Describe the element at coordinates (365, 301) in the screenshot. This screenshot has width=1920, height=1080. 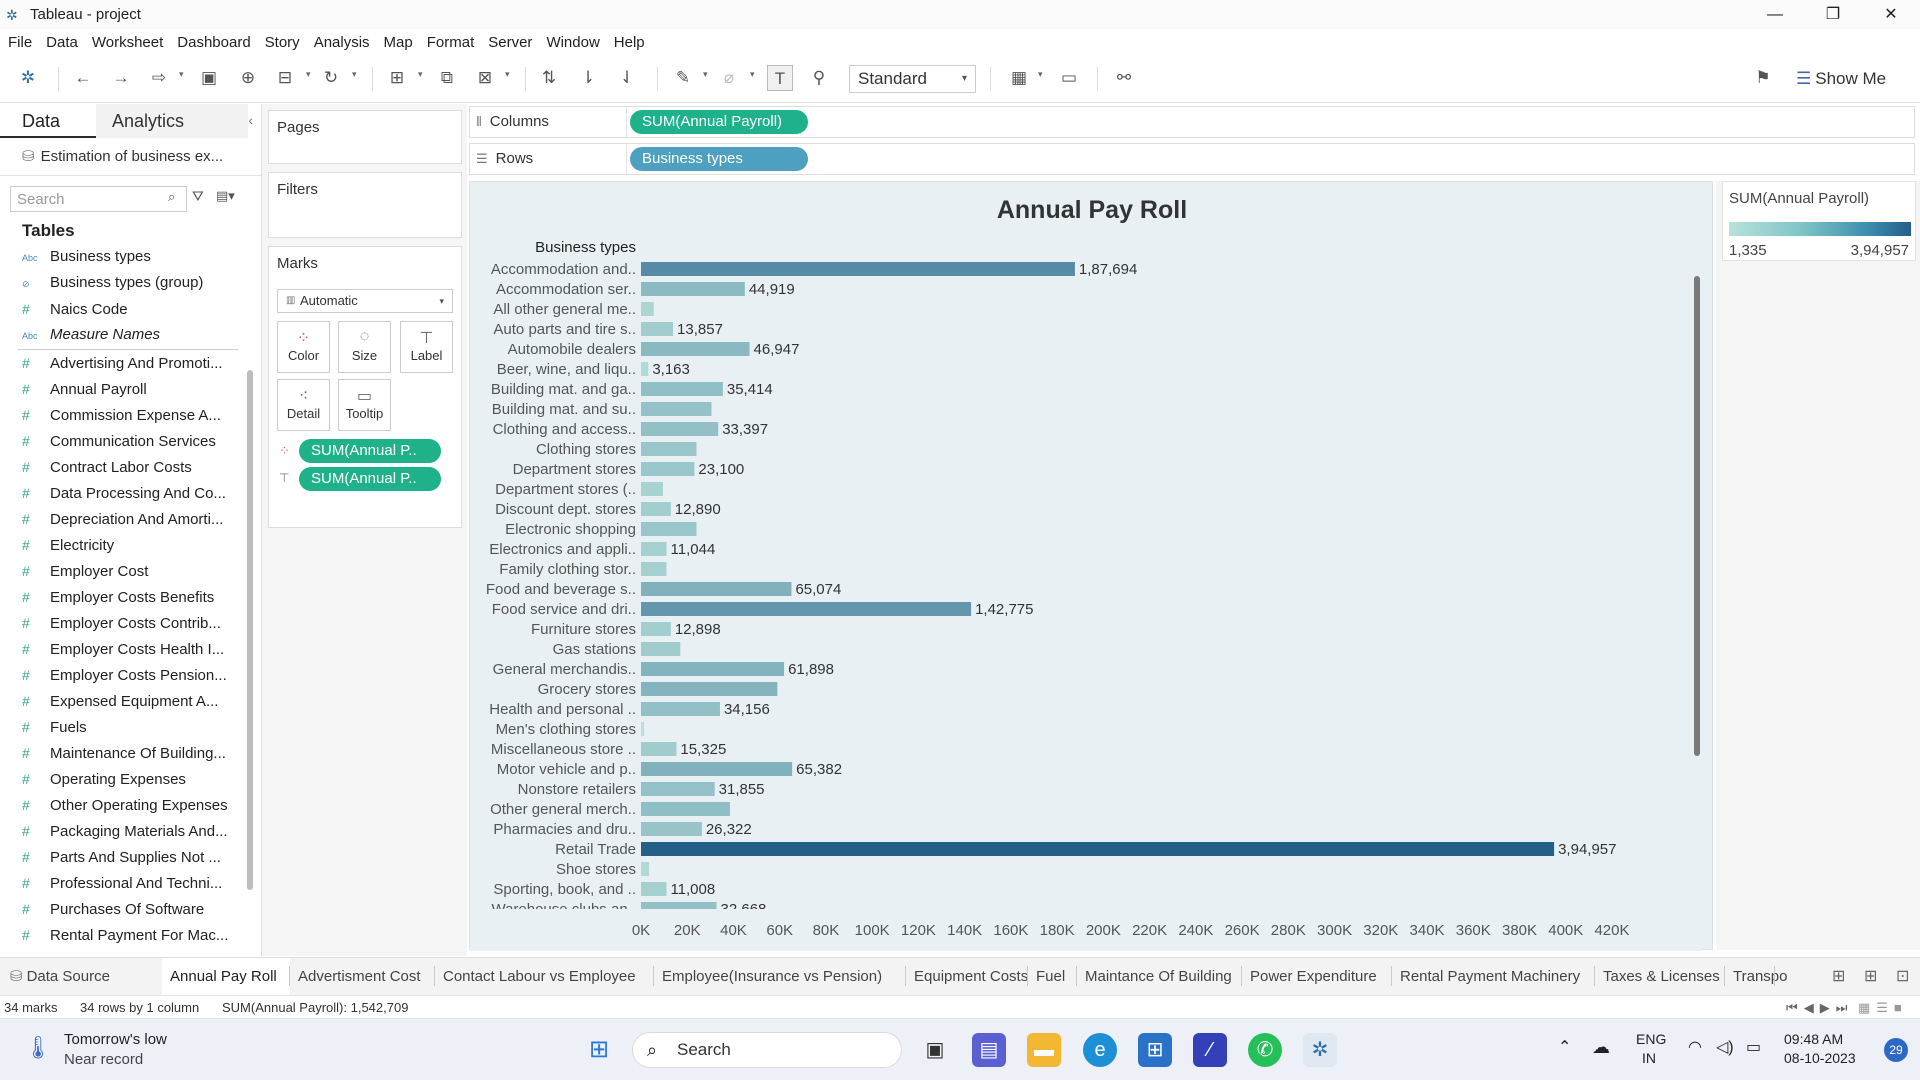
I see `mark-type-select: ▥ Automatic ▾` at that location.